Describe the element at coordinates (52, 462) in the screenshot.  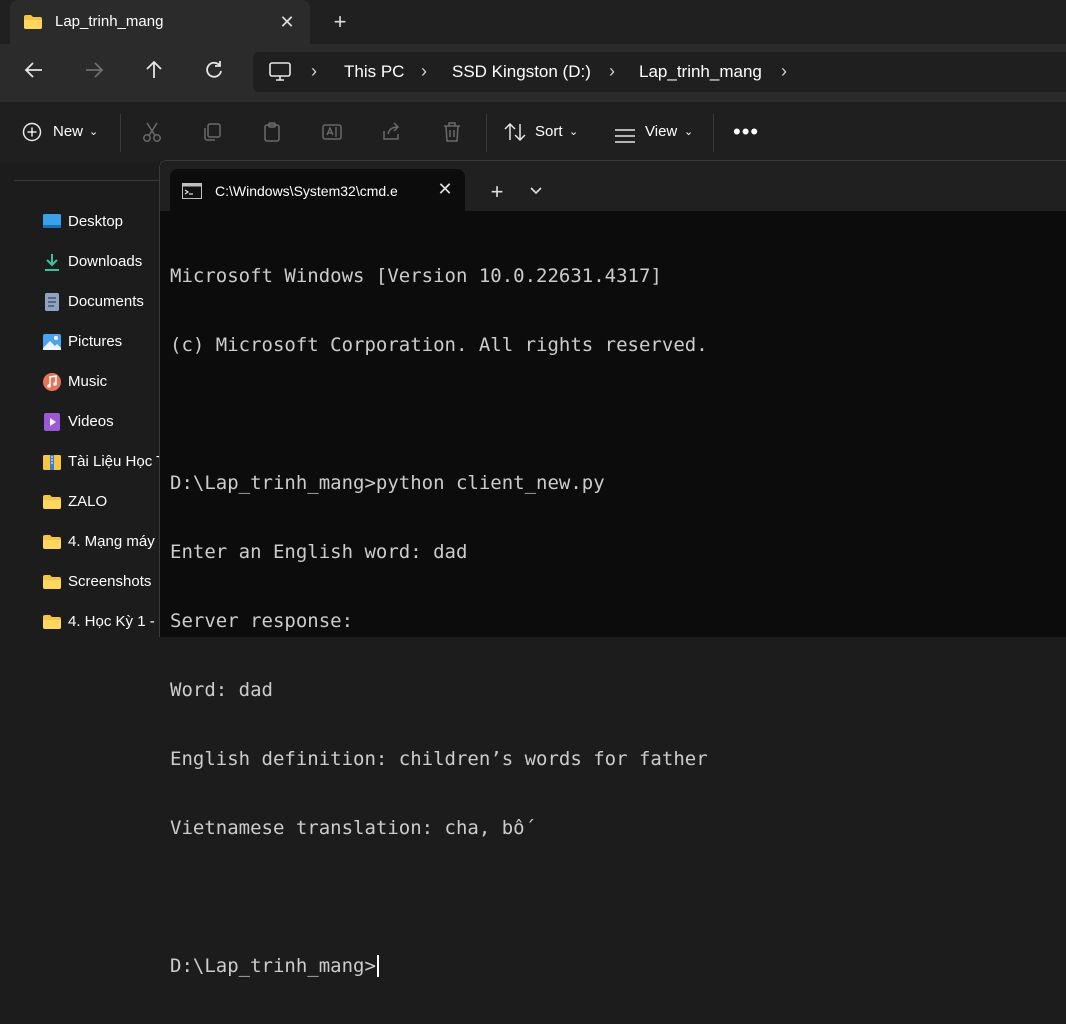
I see `zip-folder-icon` at that location.